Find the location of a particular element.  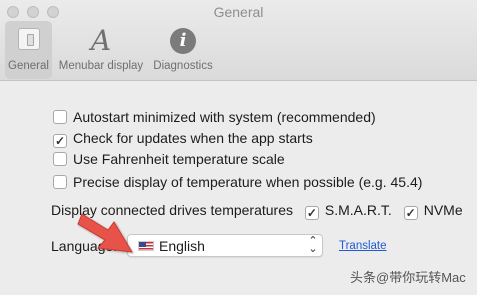

toolbar-tab-label: Menubar display is located at coordinates (101, 66).